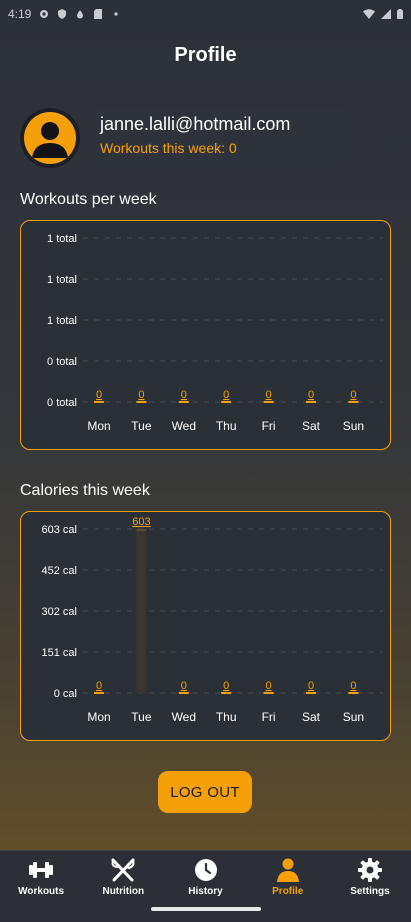 This screenshot has height=922, width=411. I want to click on avatar, so click(50, 138).